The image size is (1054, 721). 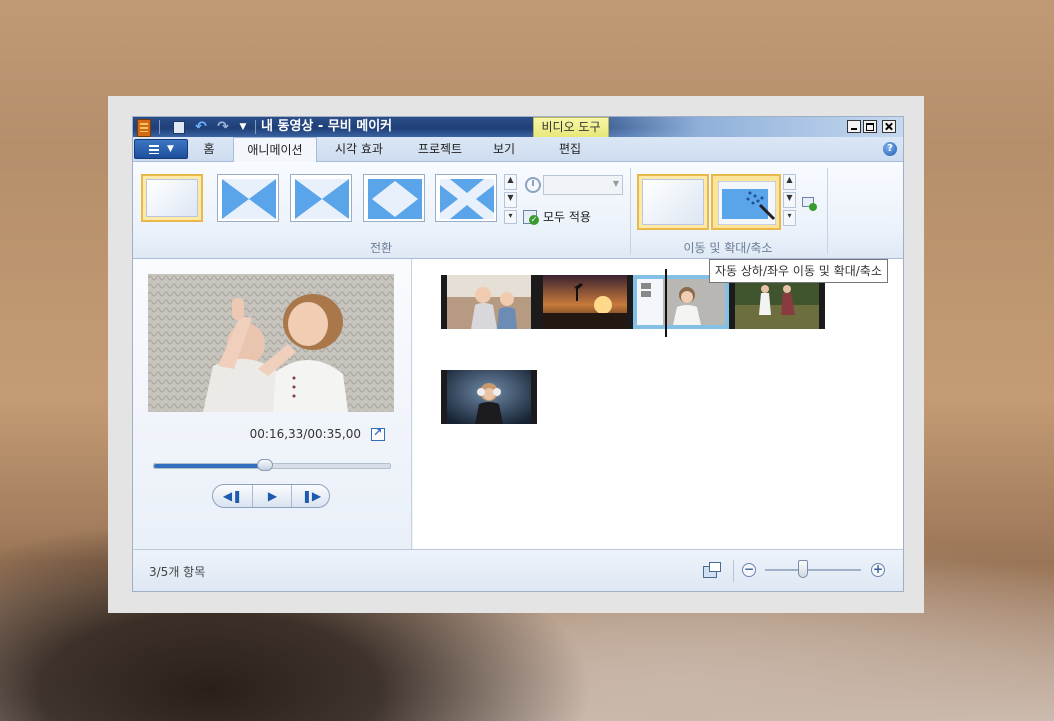 What do you see at coordinates (510, 217) in the screenshot?
I see `transitions-expand: ▾` at bounding box center [510, 217].